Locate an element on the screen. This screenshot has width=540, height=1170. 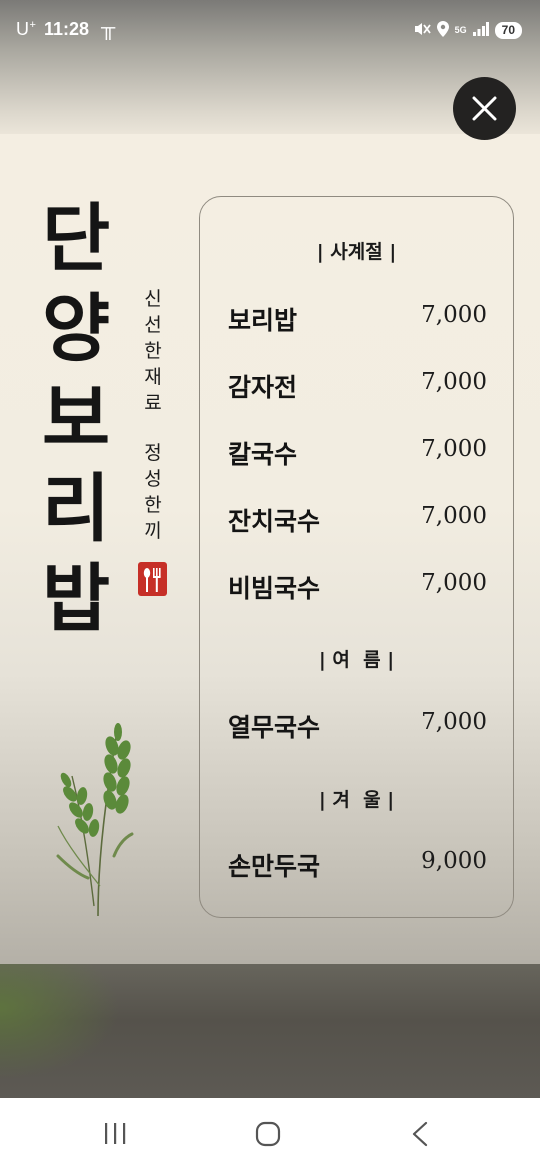
menu-row: 비빔국수 7,000 is located at coordinates (357, 587).